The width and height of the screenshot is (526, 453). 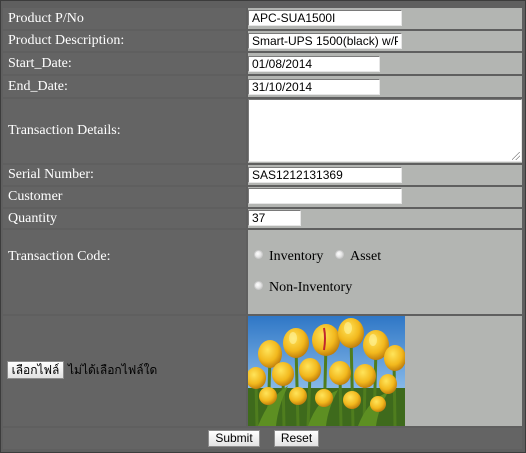 What do you see at coordinates (234, 438) in the screenshot?
I see `submit-button: Submit` at bounding box center [234, 438].